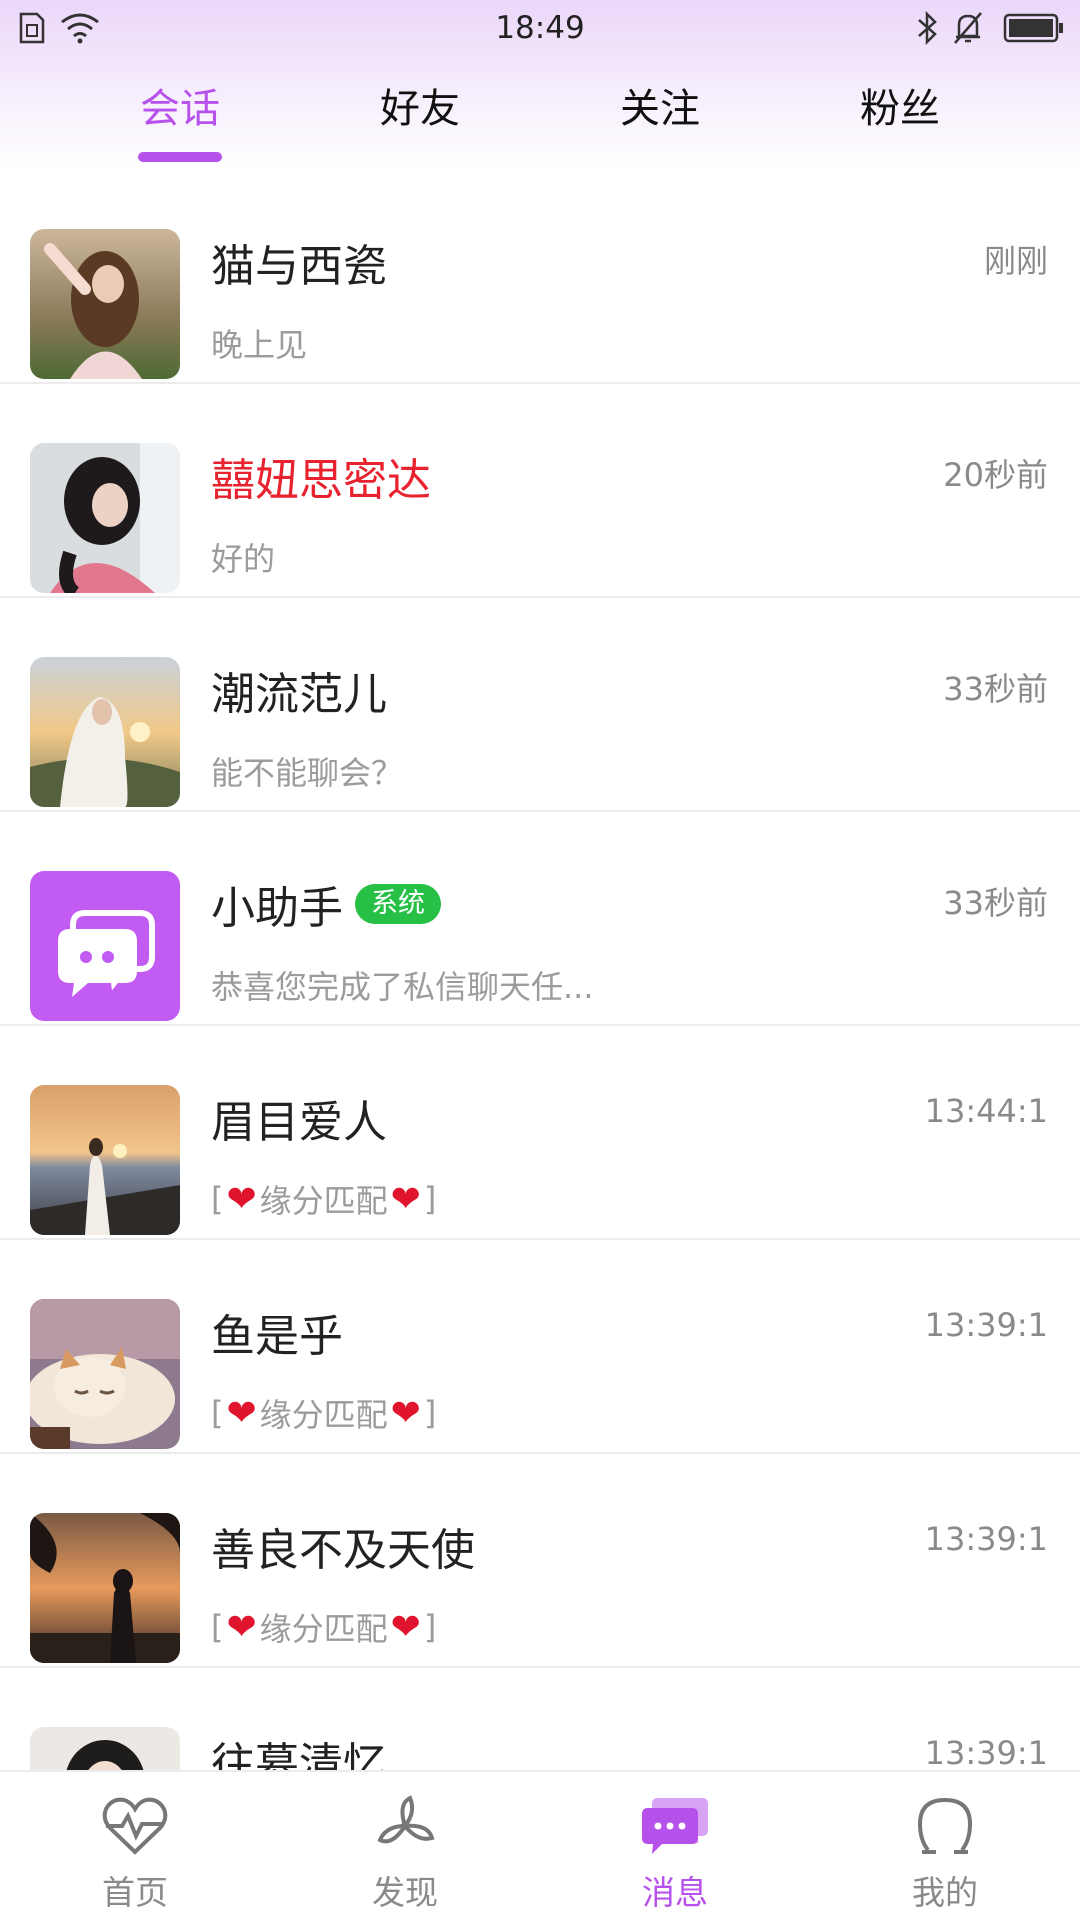 Image resolution: width=1080 pixels, height=1922 pixels. Describe the element at coordinates (540, 1719) in the screenshot. I see `conversation-row: 往慕清忆 13:39:1` at that location.